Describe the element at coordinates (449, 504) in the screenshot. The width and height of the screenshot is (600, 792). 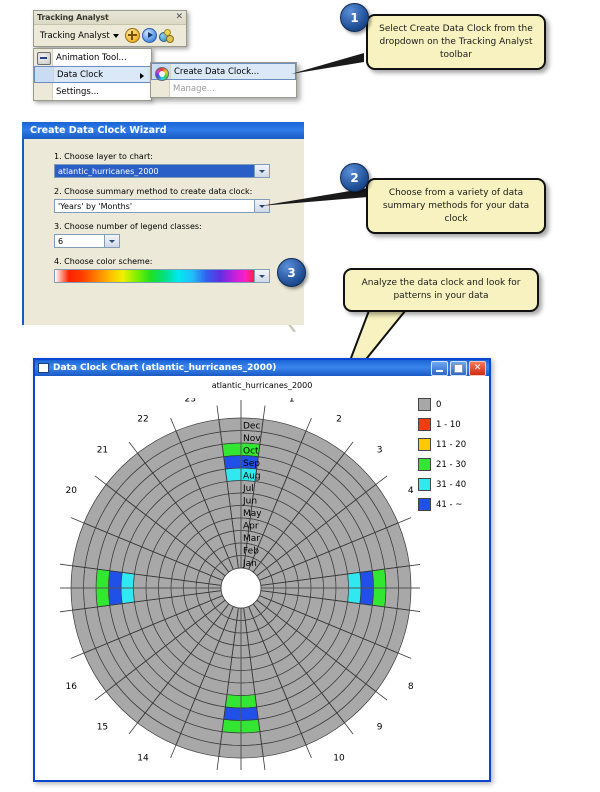
I see `legend-label: 41 - ~` at that location.